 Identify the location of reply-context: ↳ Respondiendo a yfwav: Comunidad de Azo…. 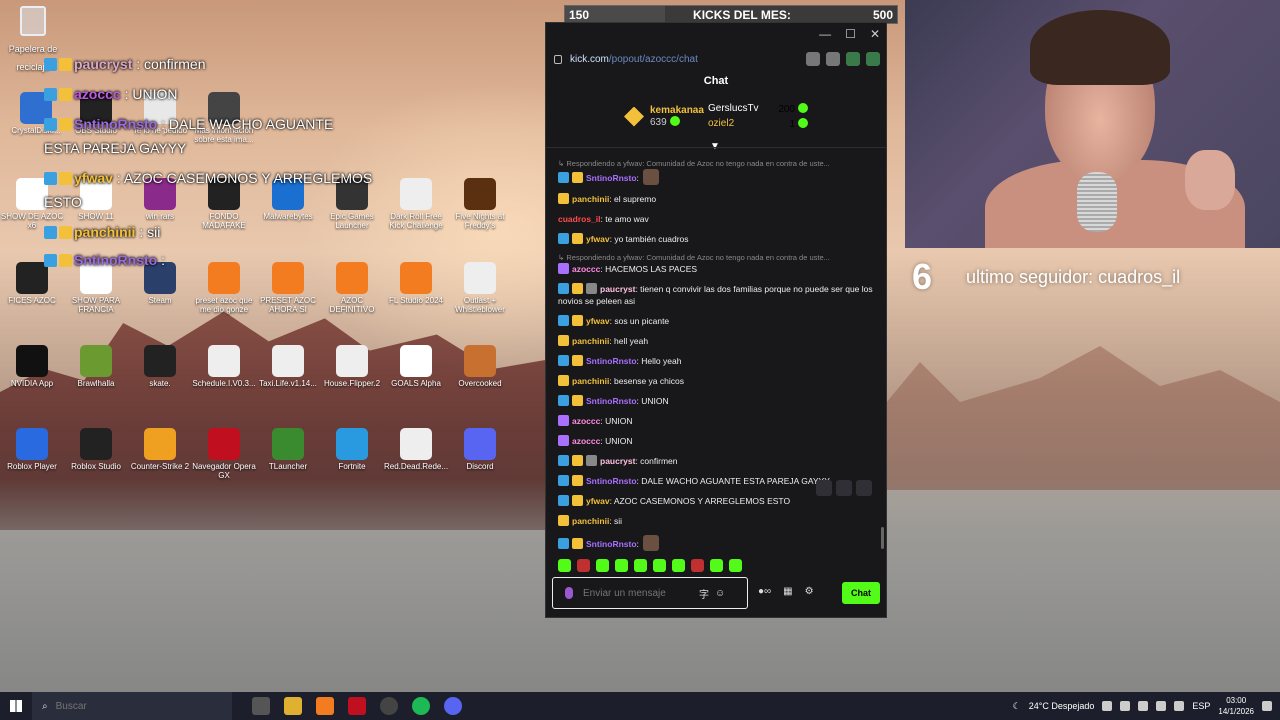
(718, 163).